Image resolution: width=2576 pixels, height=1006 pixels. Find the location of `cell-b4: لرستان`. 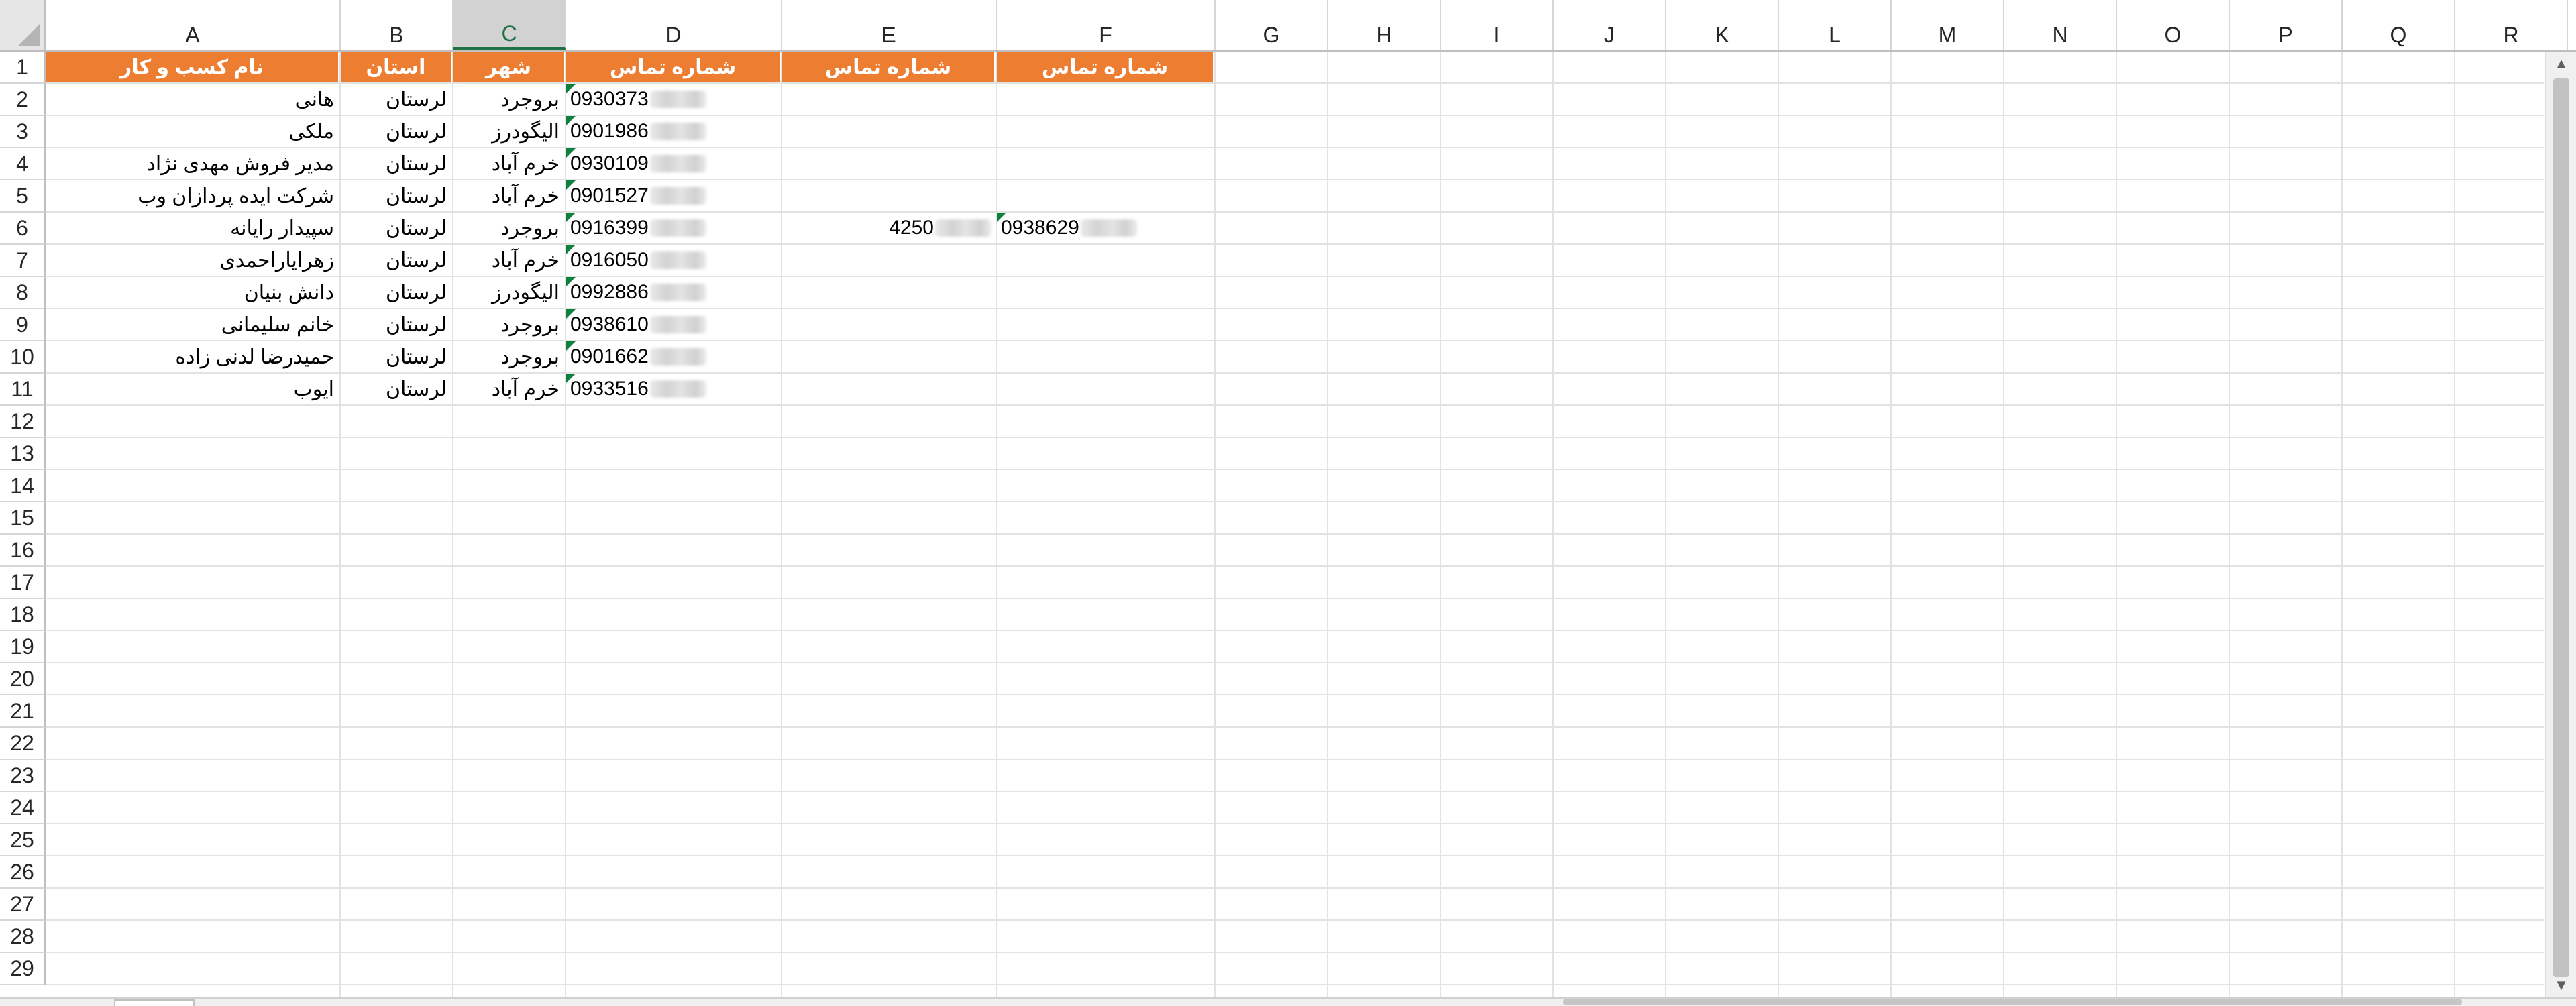

cell-b4: لرستان is located at coordinates (396, 163).